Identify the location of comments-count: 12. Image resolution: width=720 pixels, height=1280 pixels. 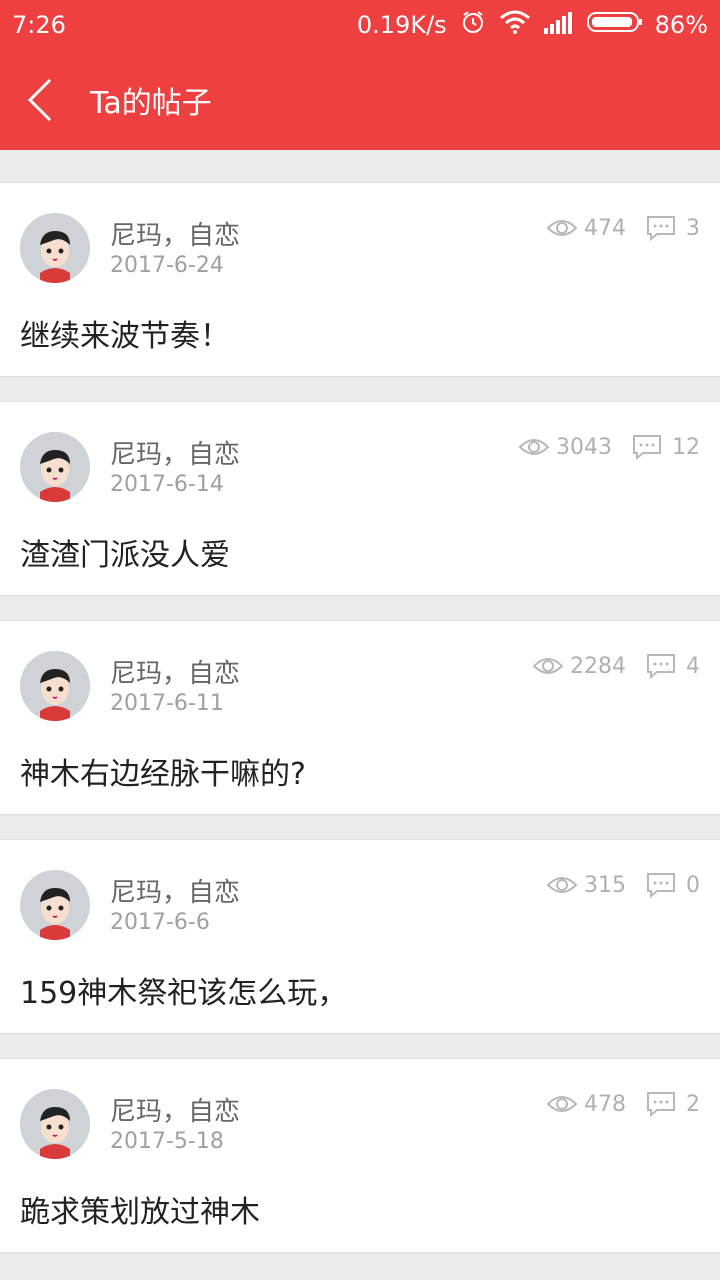
(686, 447).